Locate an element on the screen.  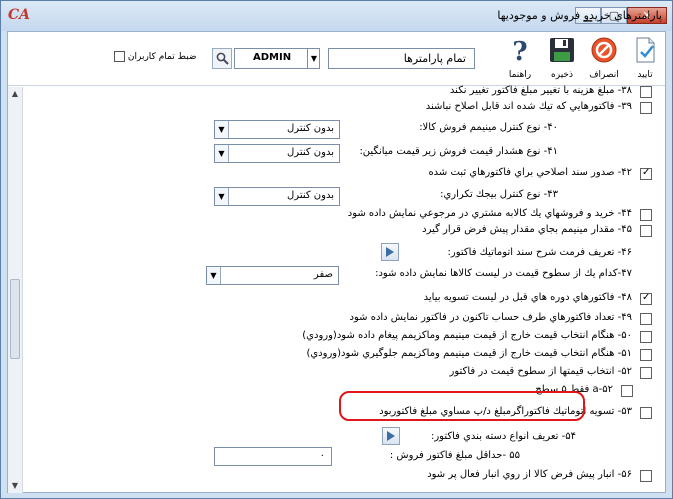
user-select: ADMIN ▼ is located at coordinates (277, 58).